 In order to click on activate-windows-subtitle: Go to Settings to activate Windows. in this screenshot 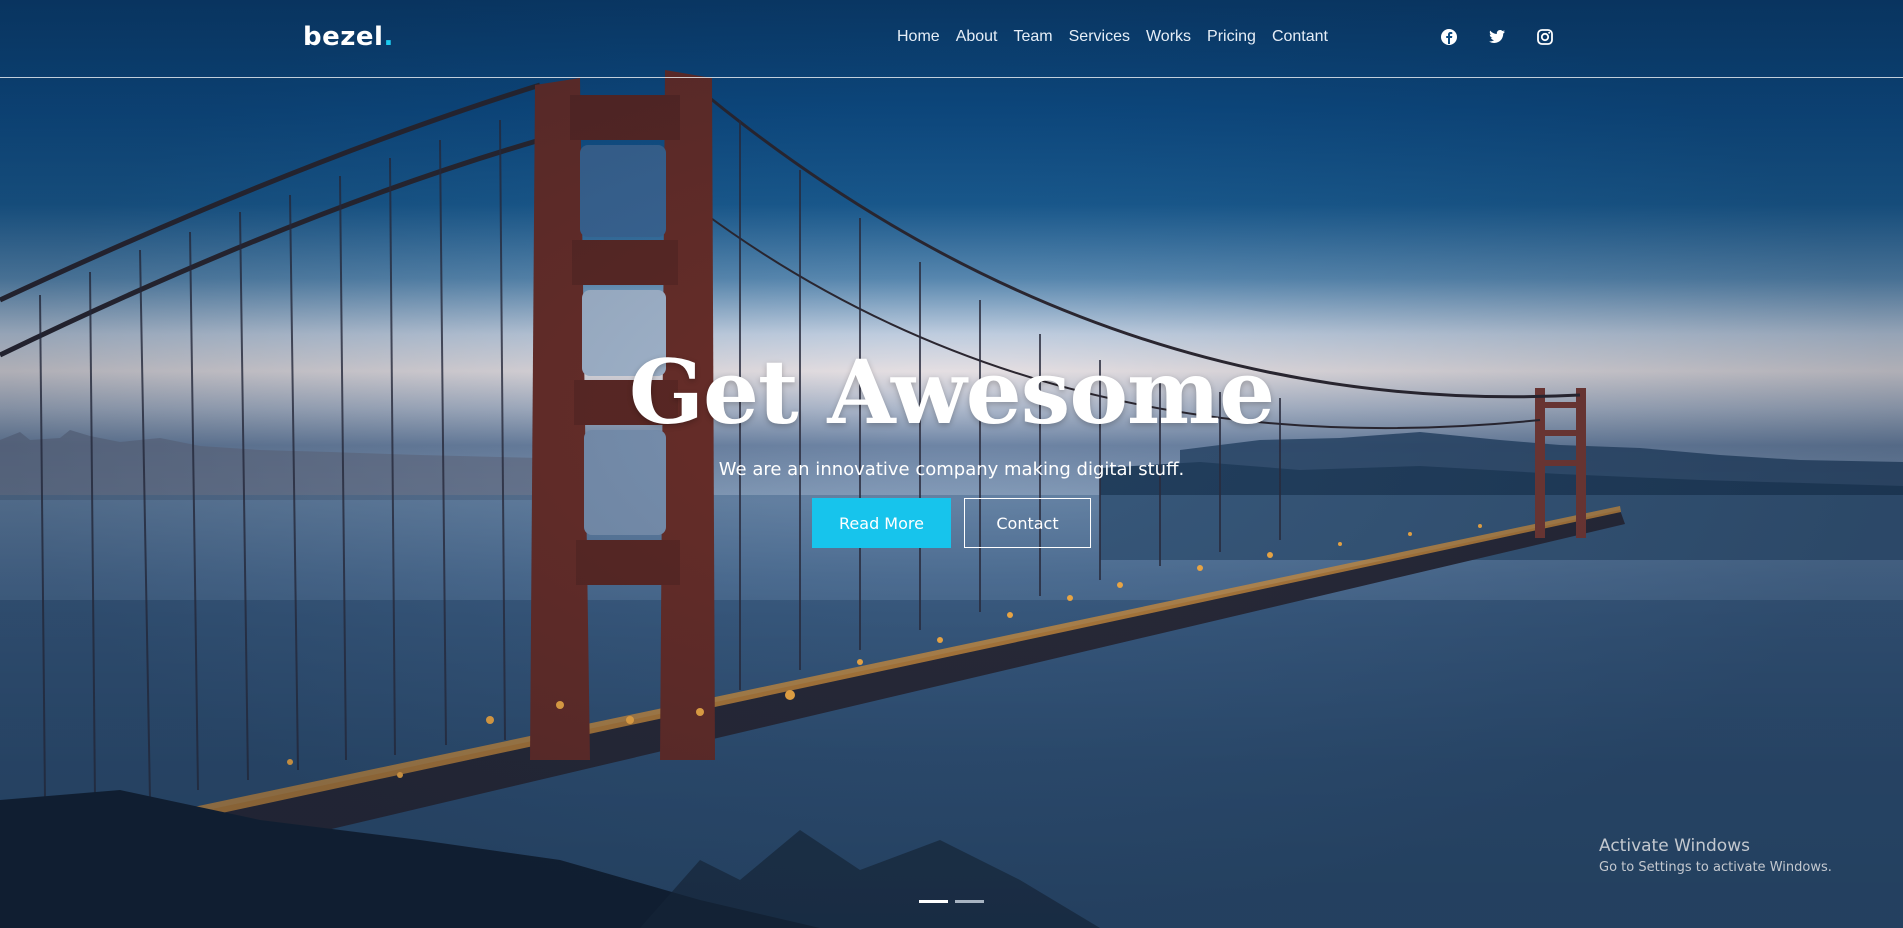, I will do `click(1715, 867)`.